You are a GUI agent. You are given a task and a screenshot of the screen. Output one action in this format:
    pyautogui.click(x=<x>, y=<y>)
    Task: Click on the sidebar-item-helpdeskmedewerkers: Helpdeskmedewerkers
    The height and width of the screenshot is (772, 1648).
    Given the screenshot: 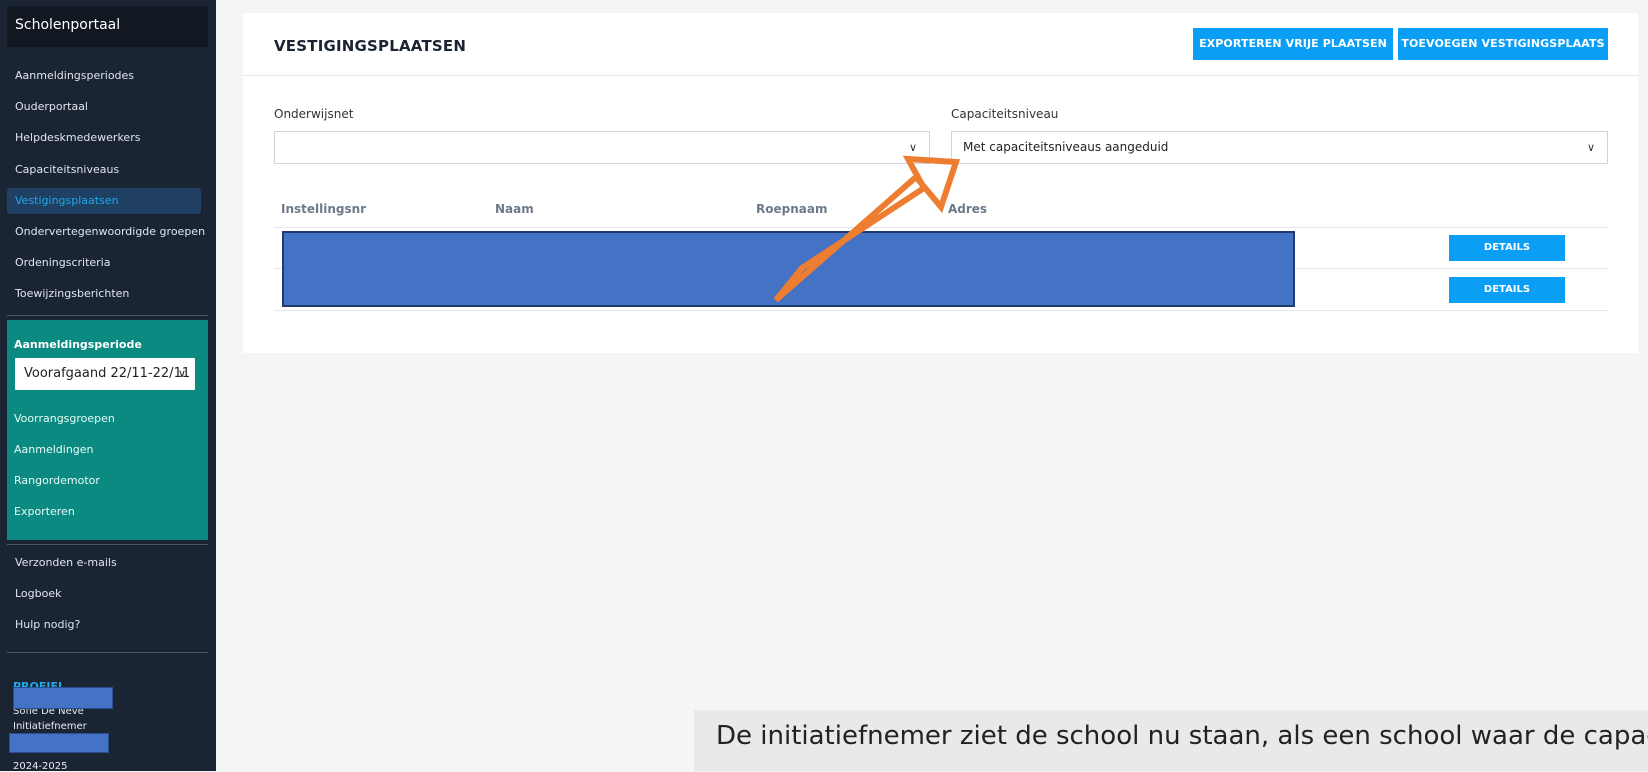 What is the action you would take?
    pyautogui.click(x=104, y=138)
    